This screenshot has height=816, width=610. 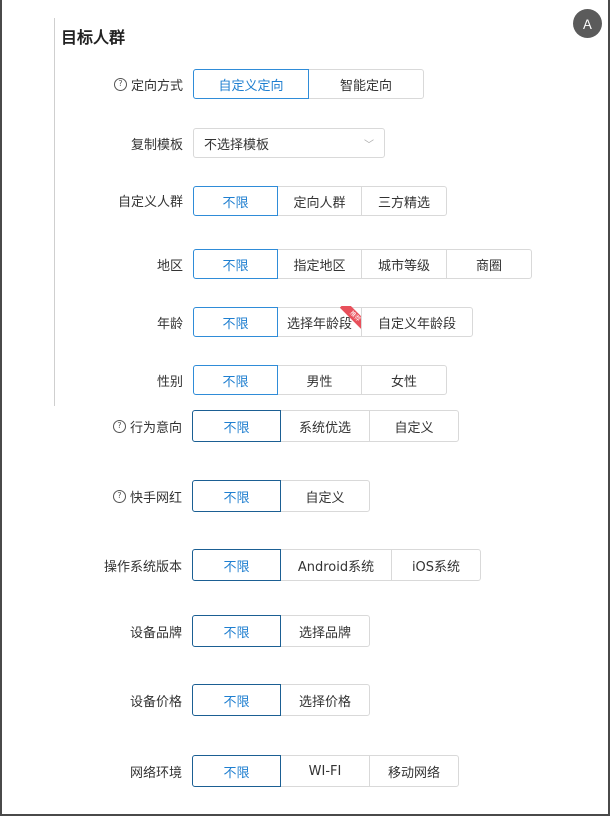 I want to click on region-unlimited: 不限, so click(x=235, y=264).